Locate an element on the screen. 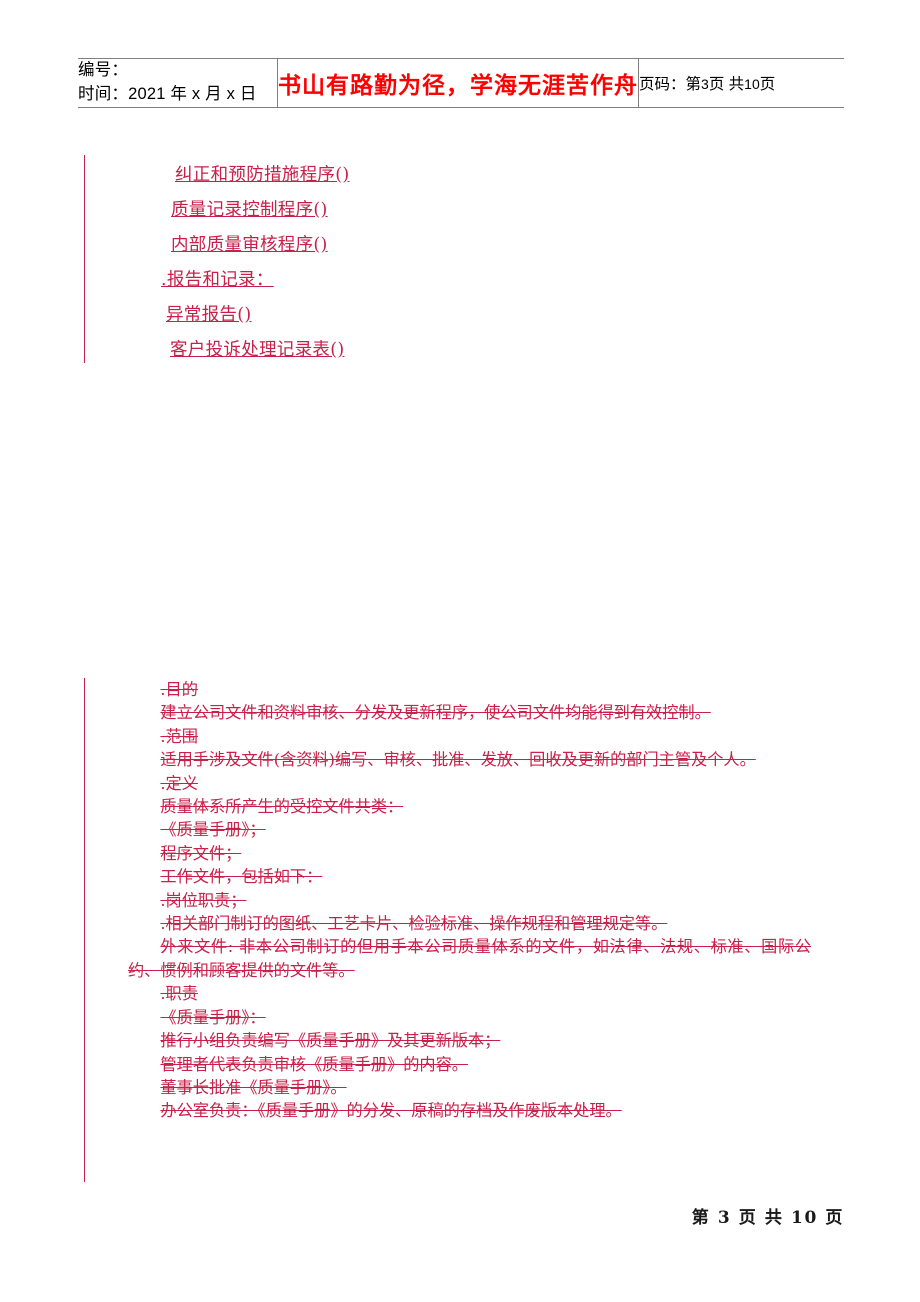 The width and height of the screenshot is (920, 1302). list-item: 纠正和预防措施程序() is located at coordinates (458, 175).